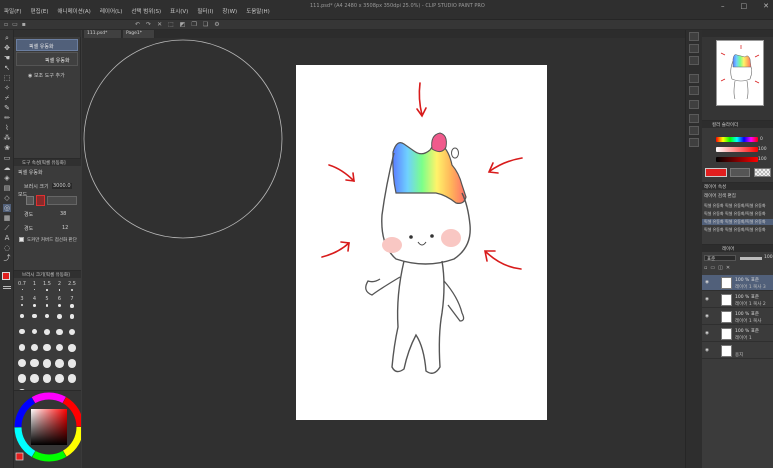  I want to click on layer-search-row-selected: 픽셀 유동화 픽셀 유동화/픽셀 유동화, so click(737, 222).